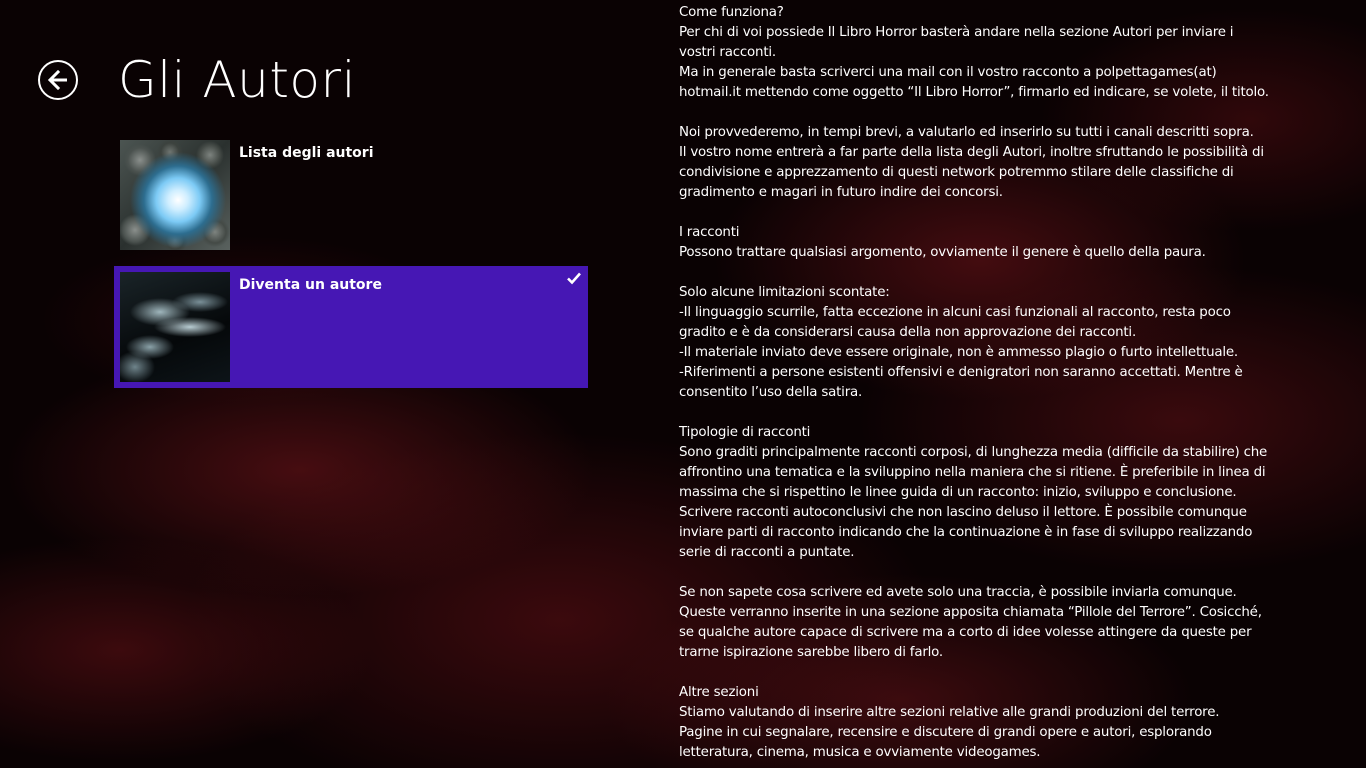 This screenshot has width=1366, height=768. I want to click on back-button, so click(58, 80).